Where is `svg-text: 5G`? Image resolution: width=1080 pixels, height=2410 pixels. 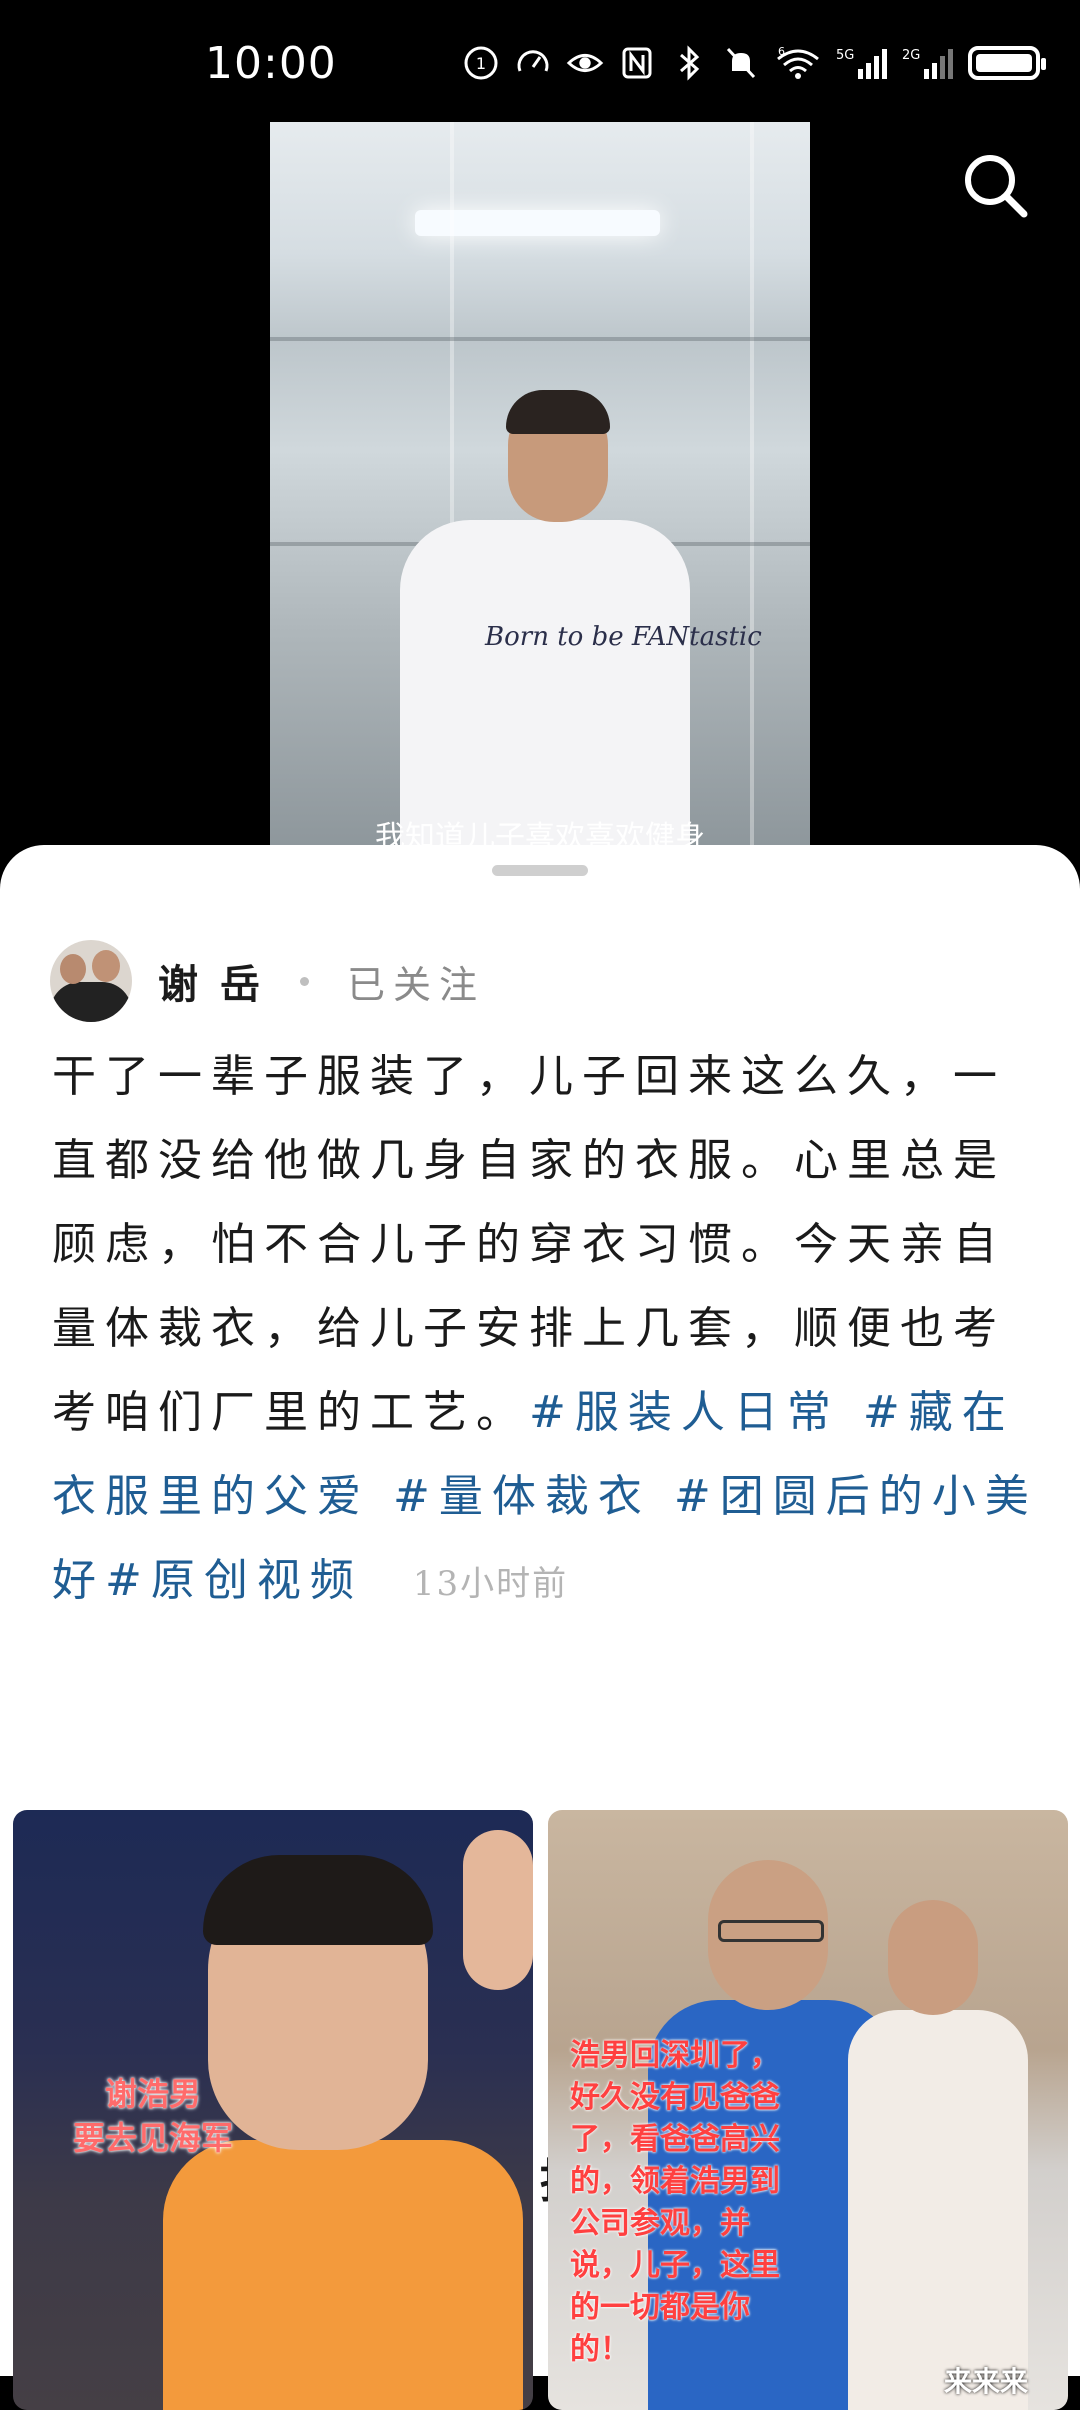 svg-text: 5G is located at coordinates (845, 55).